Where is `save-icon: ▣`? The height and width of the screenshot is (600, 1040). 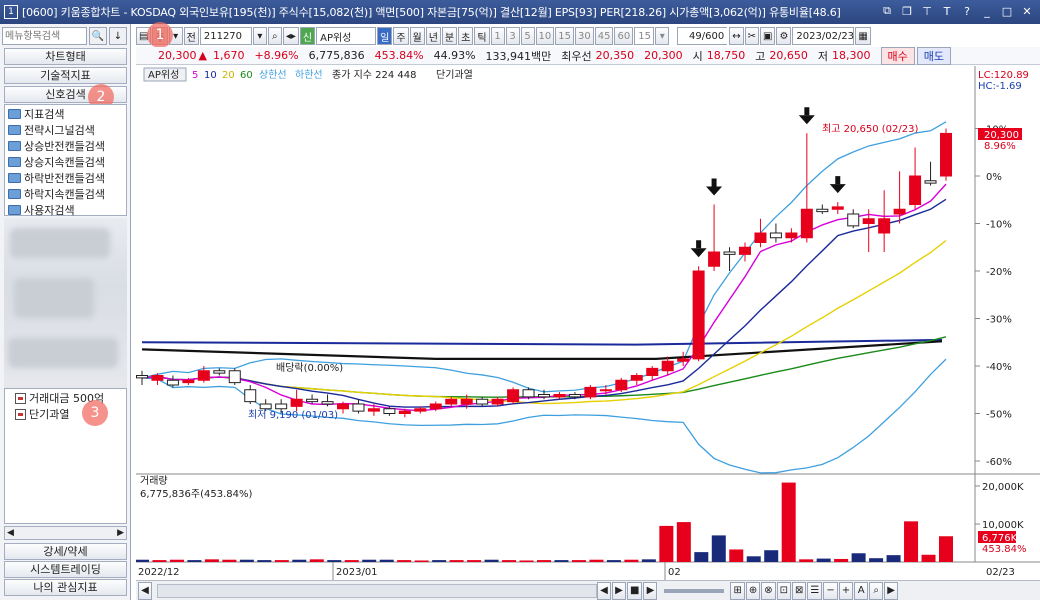
save-icon: ▣ is located at coordinates (767, 36).